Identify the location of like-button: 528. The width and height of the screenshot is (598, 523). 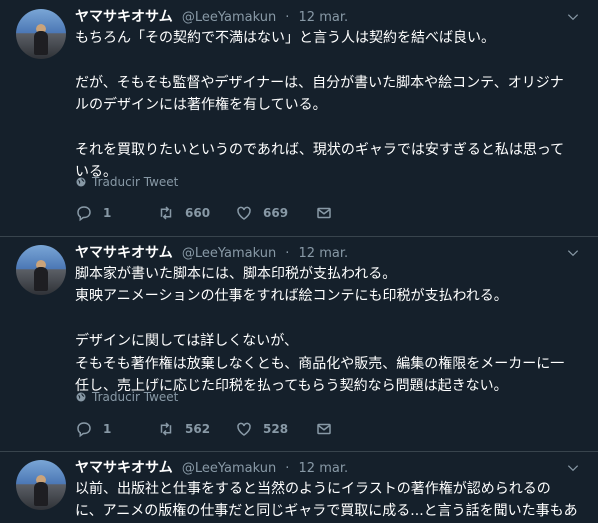
(261, 429).